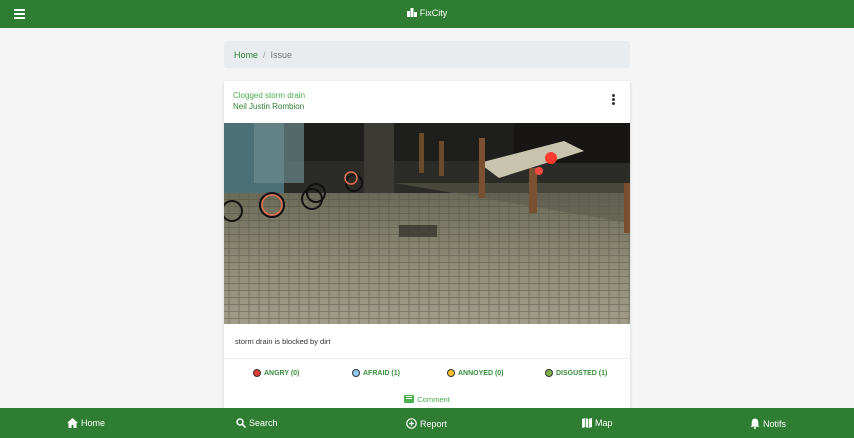 Image resolution: width=854 pixels, height=438 pixels. What do you see at coordinates (257, 373) in the screenshot?
I see `angry-emoji-icon` at bounding box center [257, 373].